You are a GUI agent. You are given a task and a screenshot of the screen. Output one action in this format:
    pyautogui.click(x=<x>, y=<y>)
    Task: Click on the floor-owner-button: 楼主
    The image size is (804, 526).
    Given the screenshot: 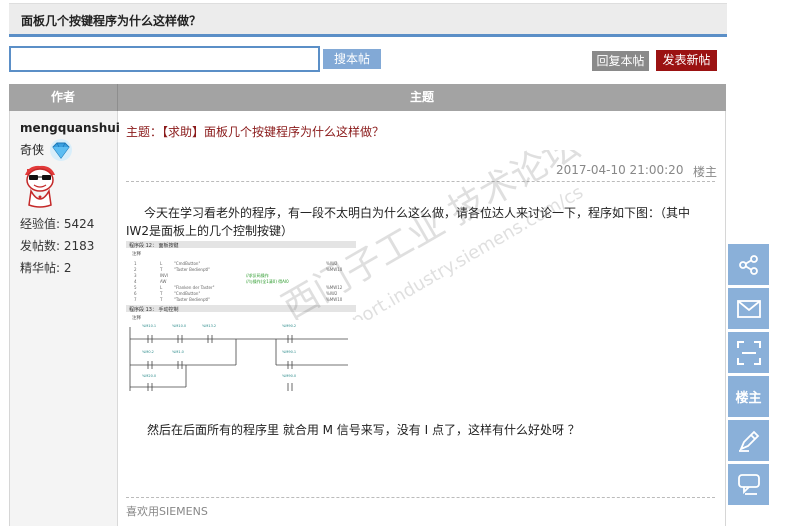 What is the action you would take?
    pyautogui.click(x=748, y=396)
    